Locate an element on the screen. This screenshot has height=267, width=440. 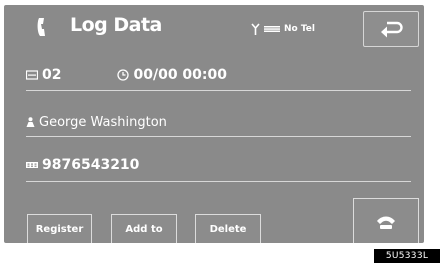
contact-name-row: George Washington is located at coordinates (96, 122).